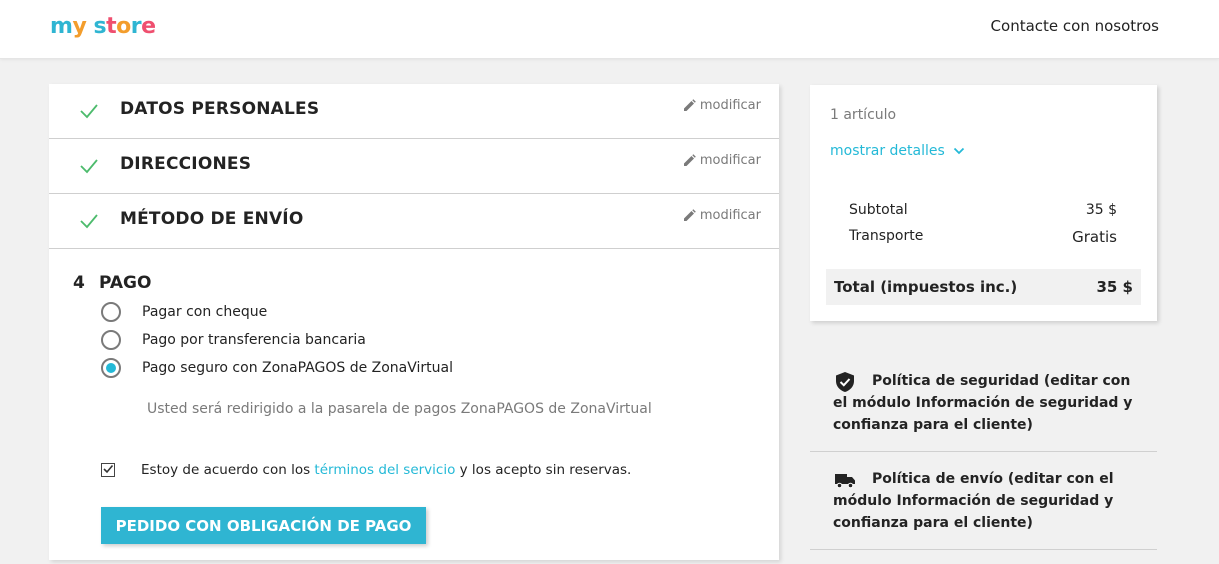 This screenshot has height=564, width=1219. What do you see at coordinates (61, 26) in the screenshot?
I see `logo-letter: m` at bounding box center [61, 26].